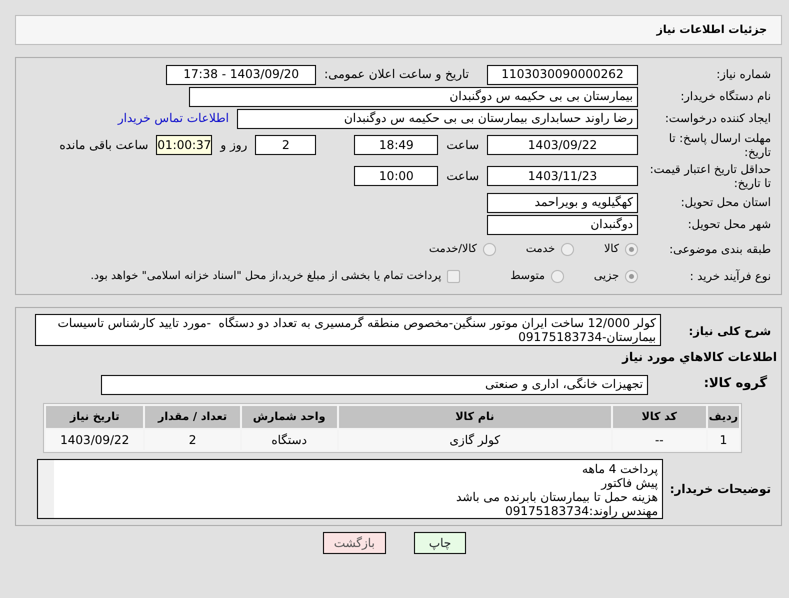  What do you see at coordinates (711, 30) in the screenshot?
I see `page-title: جزئیات اطلاعات نیاز` at bounding box center [711, 30].